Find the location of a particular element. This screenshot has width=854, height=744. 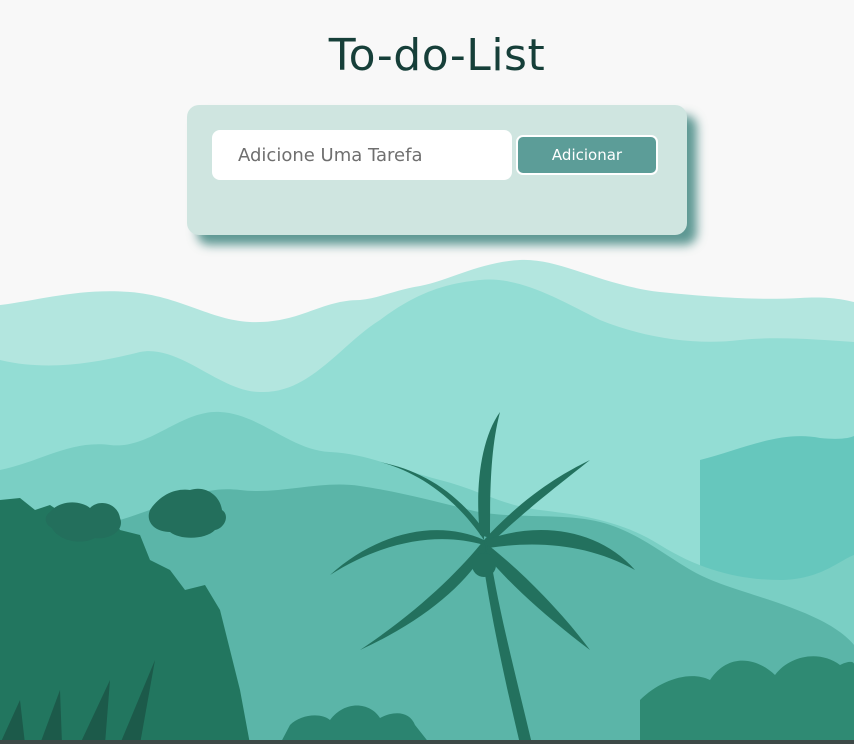

page-title: To-do-List is located at coordinates (437, 55).